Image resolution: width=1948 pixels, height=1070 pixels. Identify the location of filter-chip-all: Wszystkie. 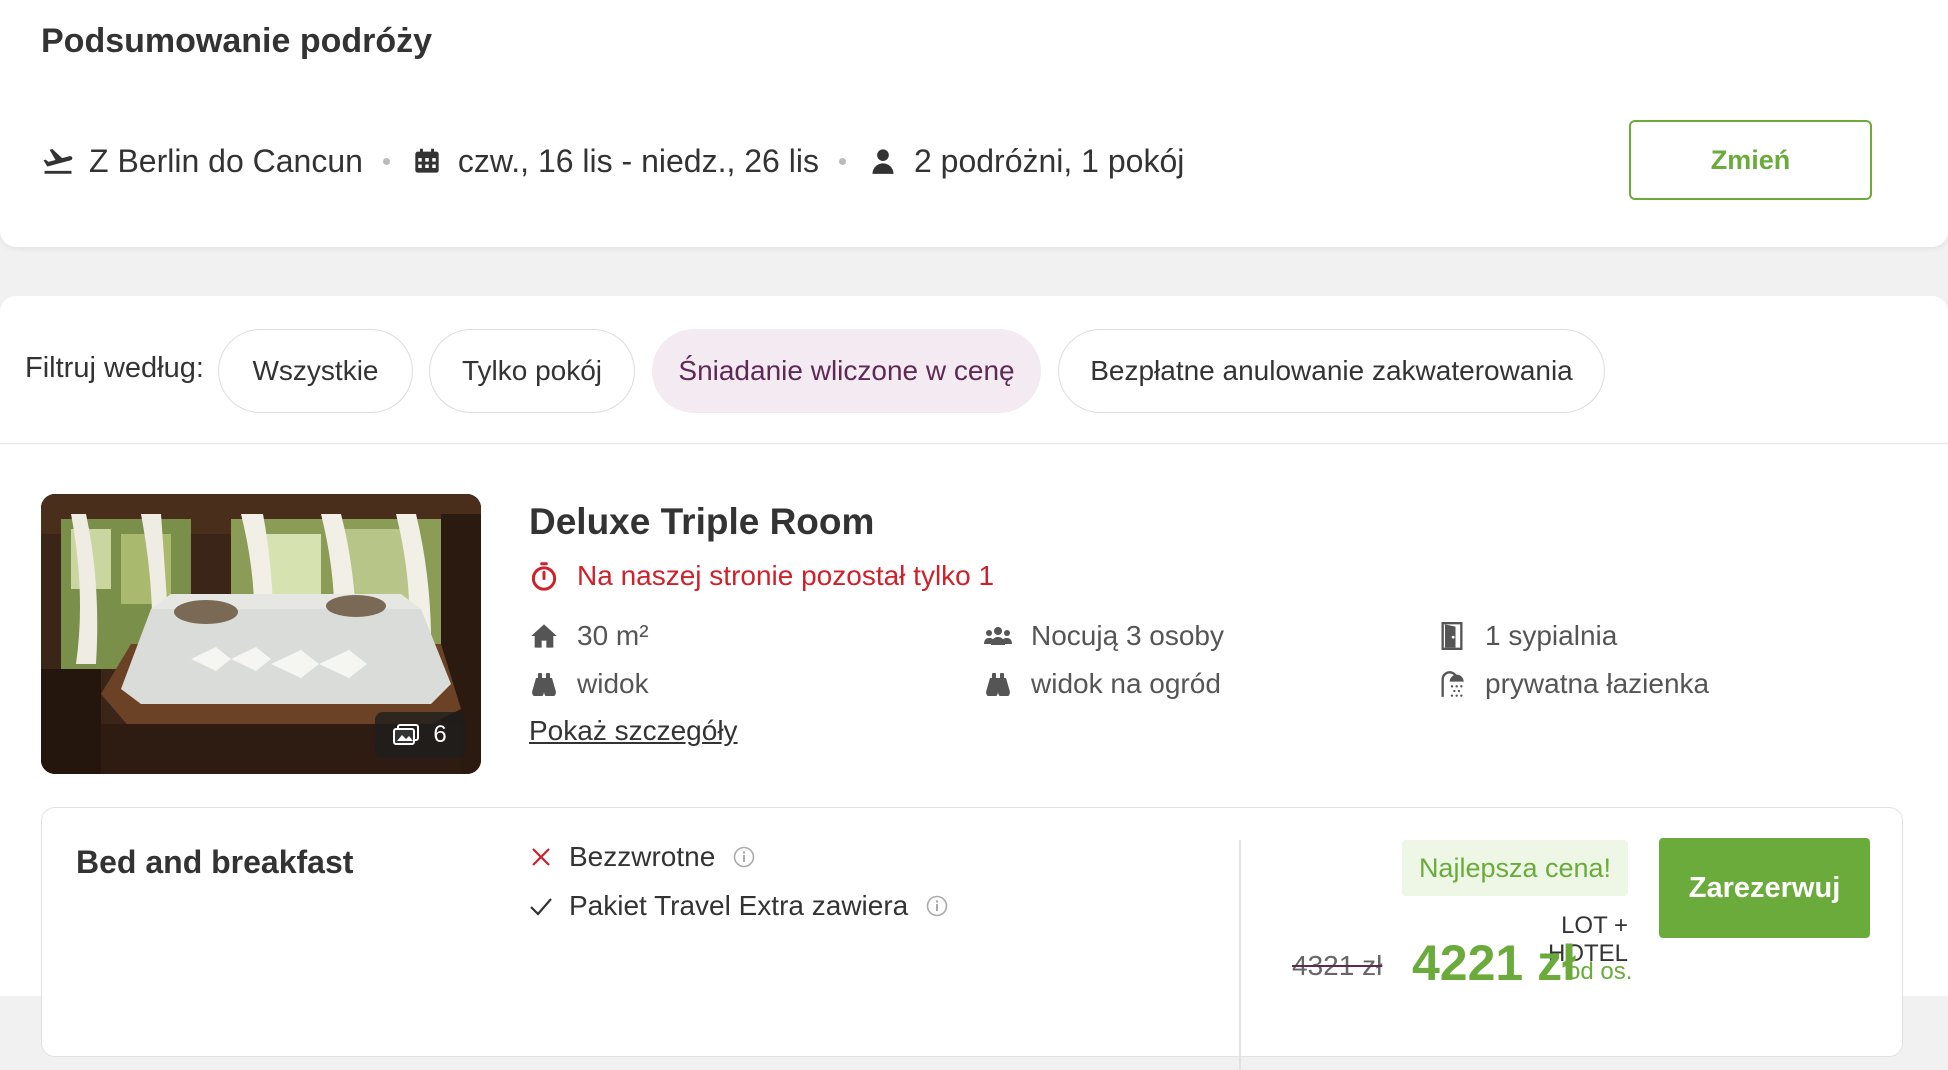
(315, 371).